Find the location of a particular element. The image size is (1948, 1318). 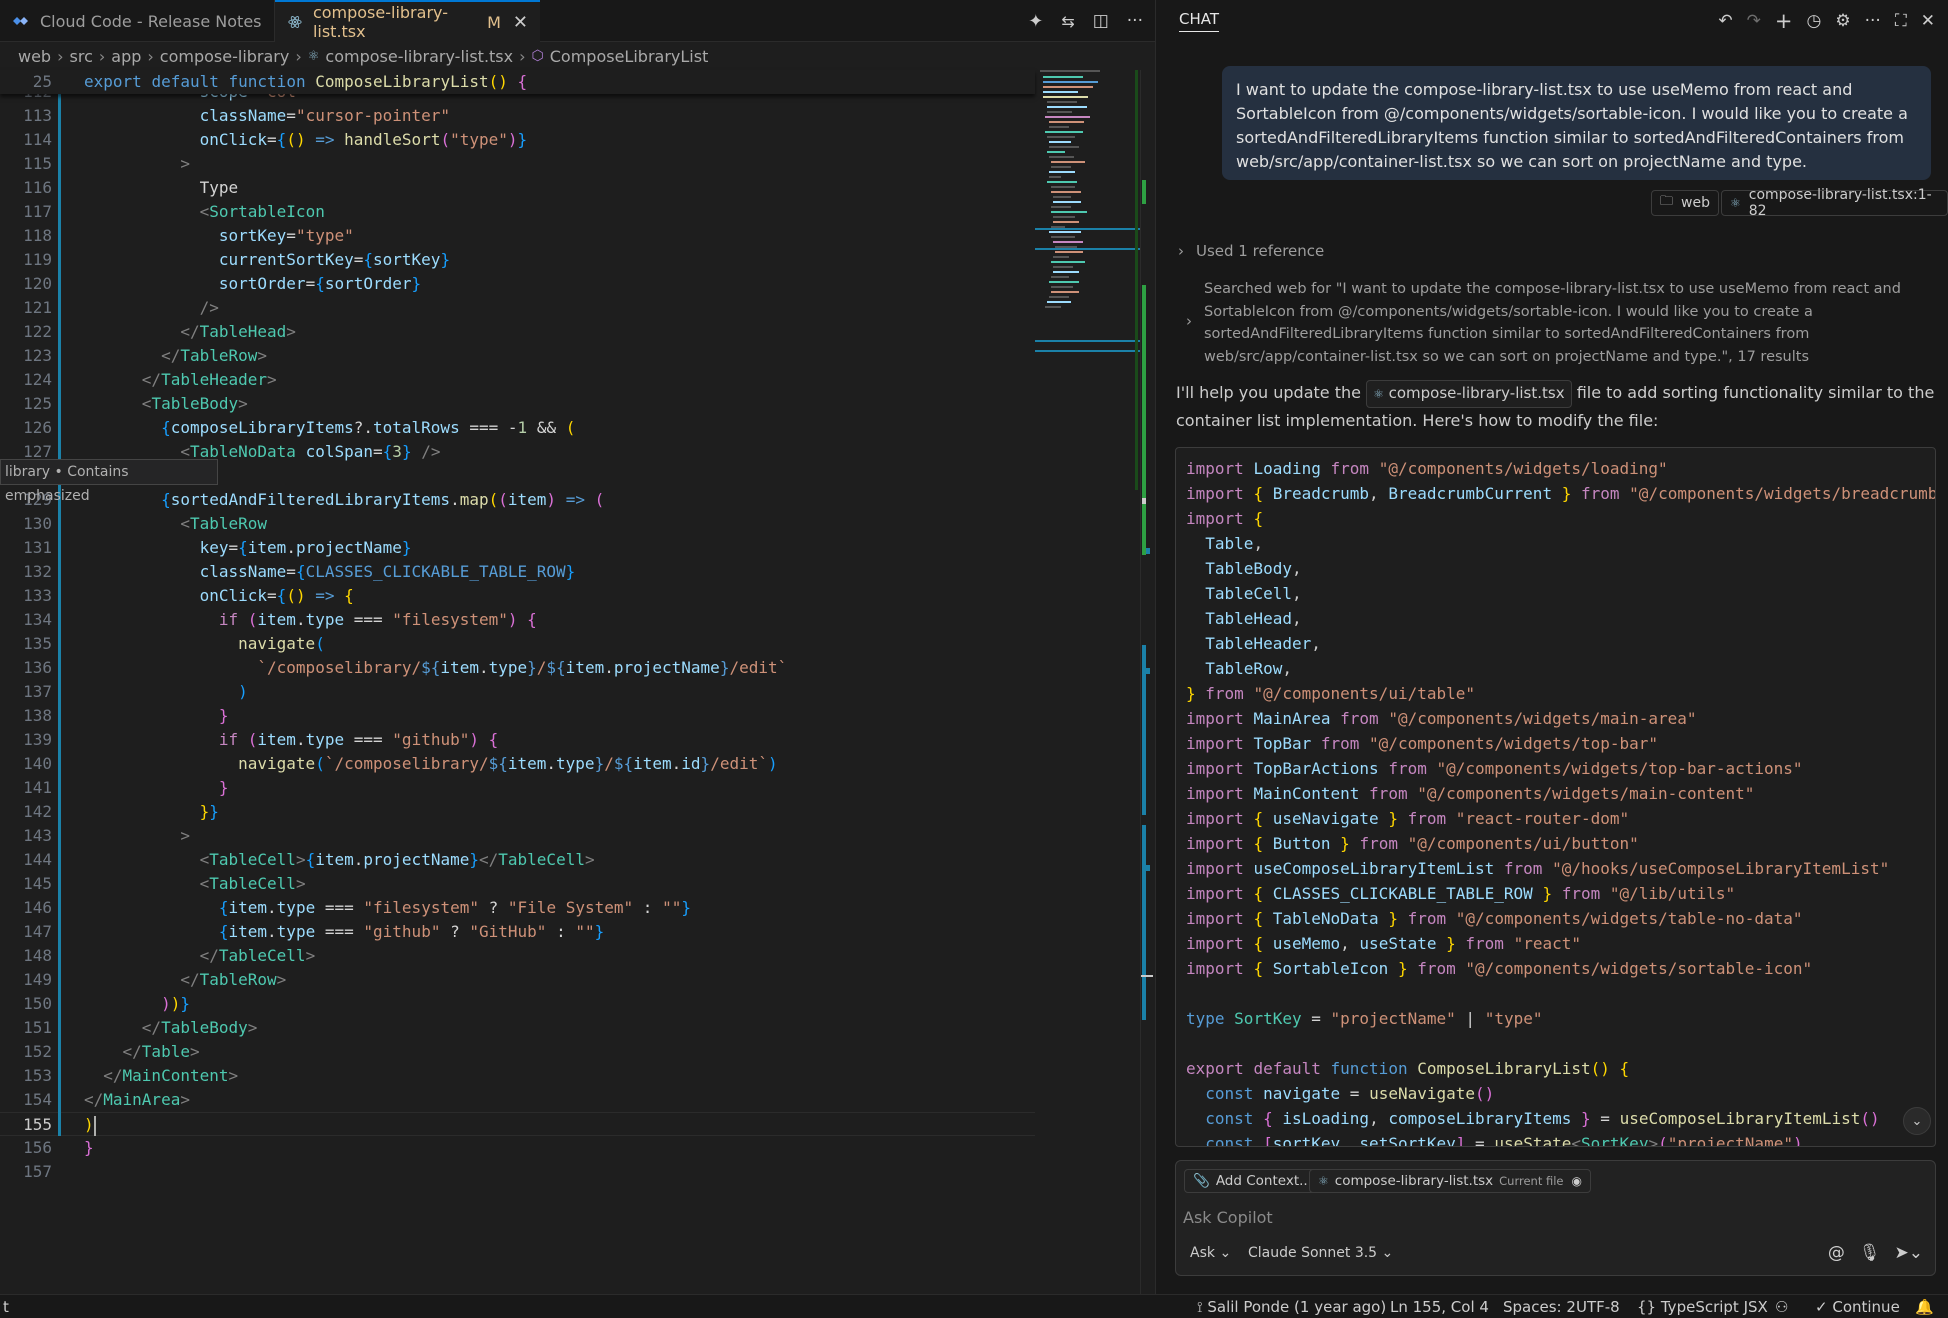

code-line: 123 </TableRow> is located at coordinates (145, 355).